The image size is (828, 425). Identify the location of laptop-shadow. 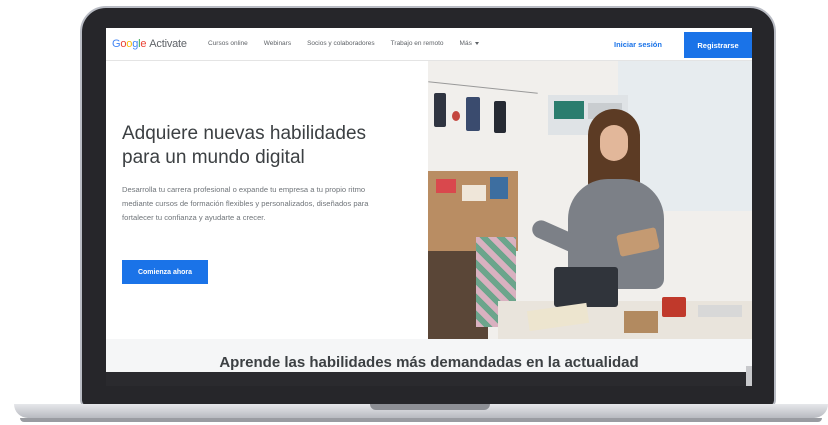
(421, 420).